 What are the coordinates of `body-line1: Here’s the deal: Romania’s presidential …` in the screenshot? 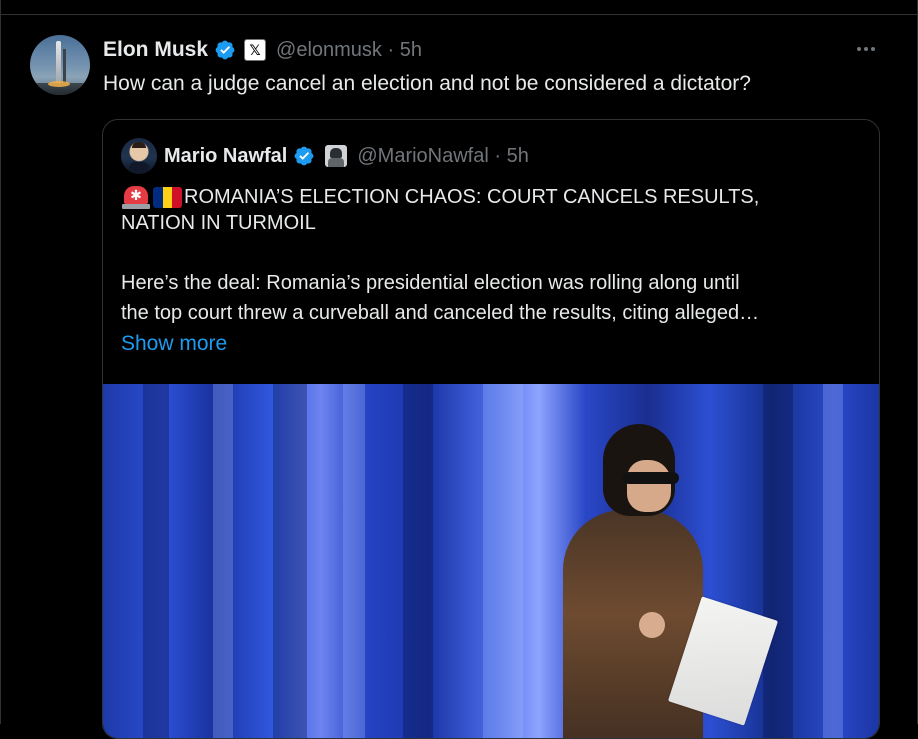 It's located at (430, 283).